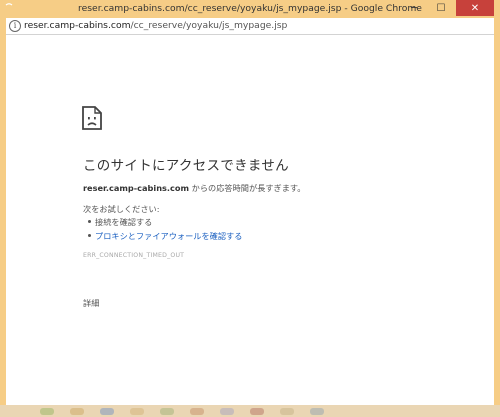  Describe the element at coordinates (209, 25) in the screenshot. I see `url-path: /cc_reserve/yoyaku/js_mypage.jsp` at that location.